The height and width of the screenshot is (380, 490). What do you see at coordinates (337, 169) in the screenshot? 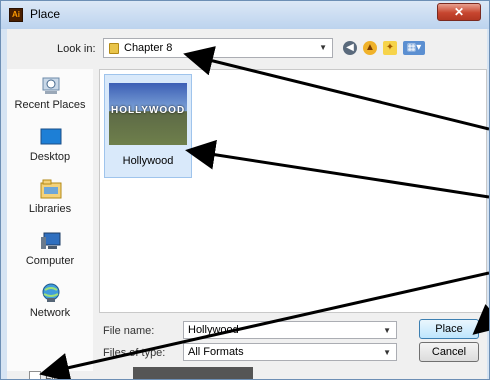
I see `callout-arrow-file` at bounding box center [337, 169].